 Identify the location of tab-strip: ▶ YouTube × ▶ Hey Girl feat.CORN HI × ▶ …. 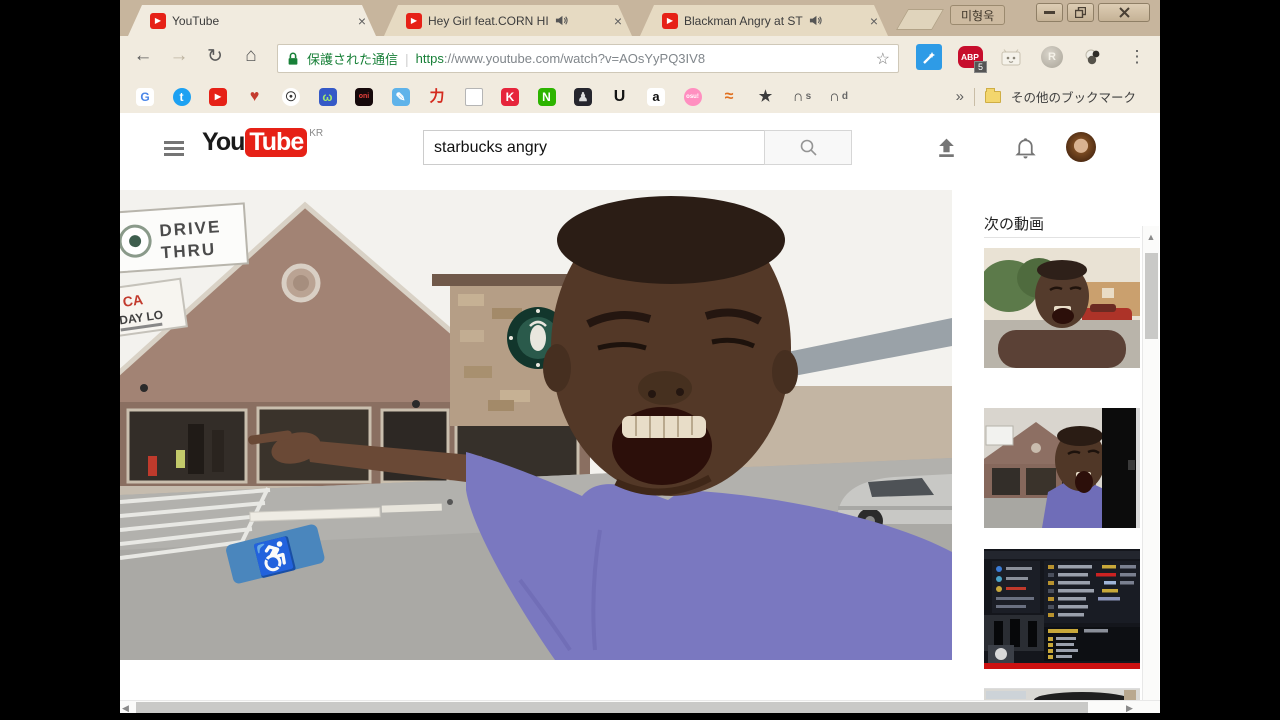
(640, 18).